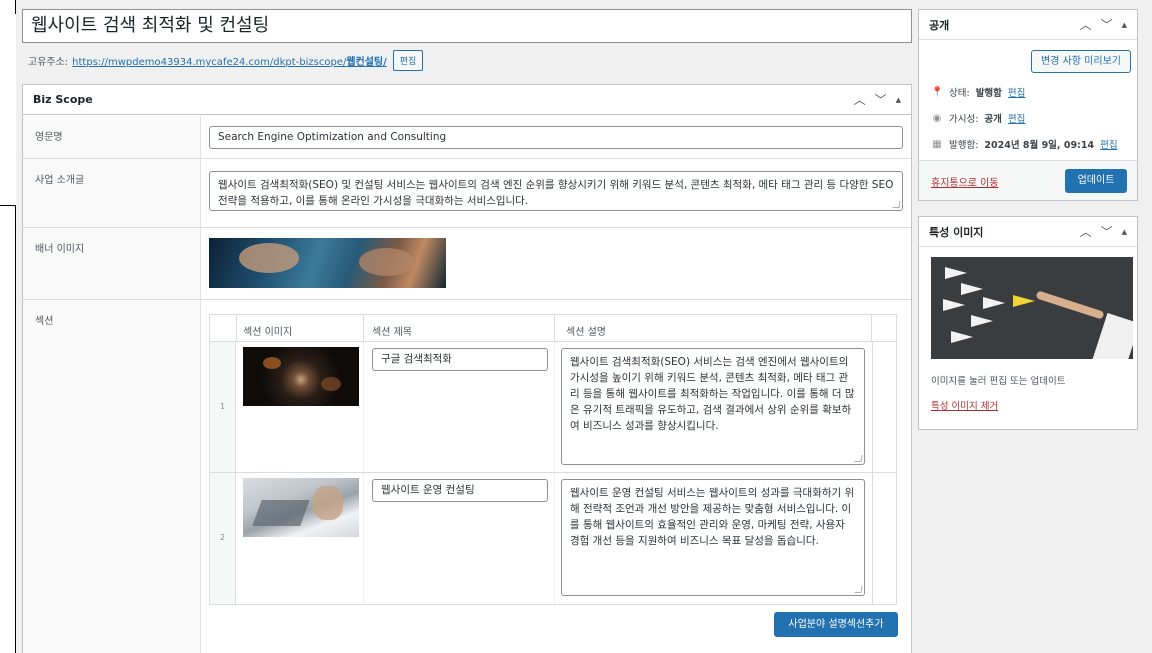 This screenshot has height=653, width=1152. What do you see at coordinates (8, 205) in the screenshot?
I see `frame-line` at bounding box center [8, 205].